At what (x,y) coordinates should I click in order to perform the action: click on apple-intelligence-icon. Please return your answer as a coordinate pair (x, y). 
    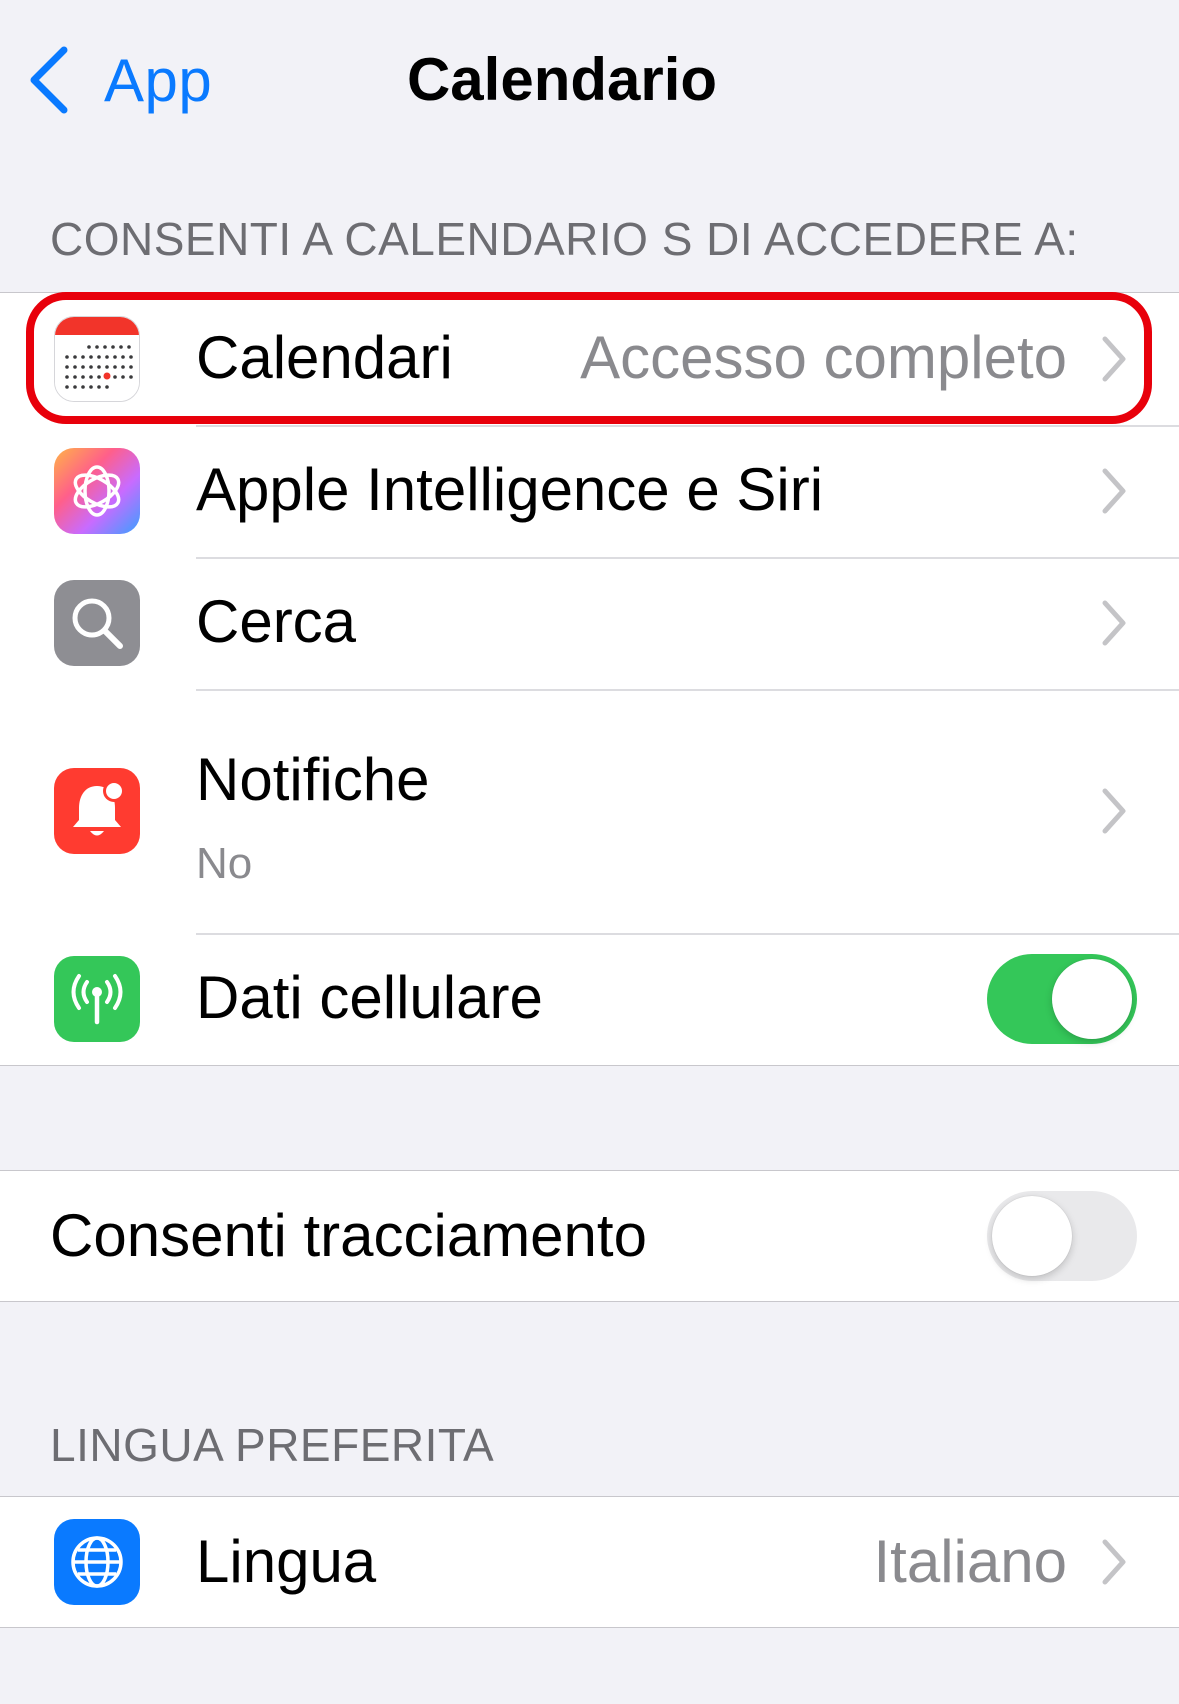
    Looking at the image, I should click on (97, 491).